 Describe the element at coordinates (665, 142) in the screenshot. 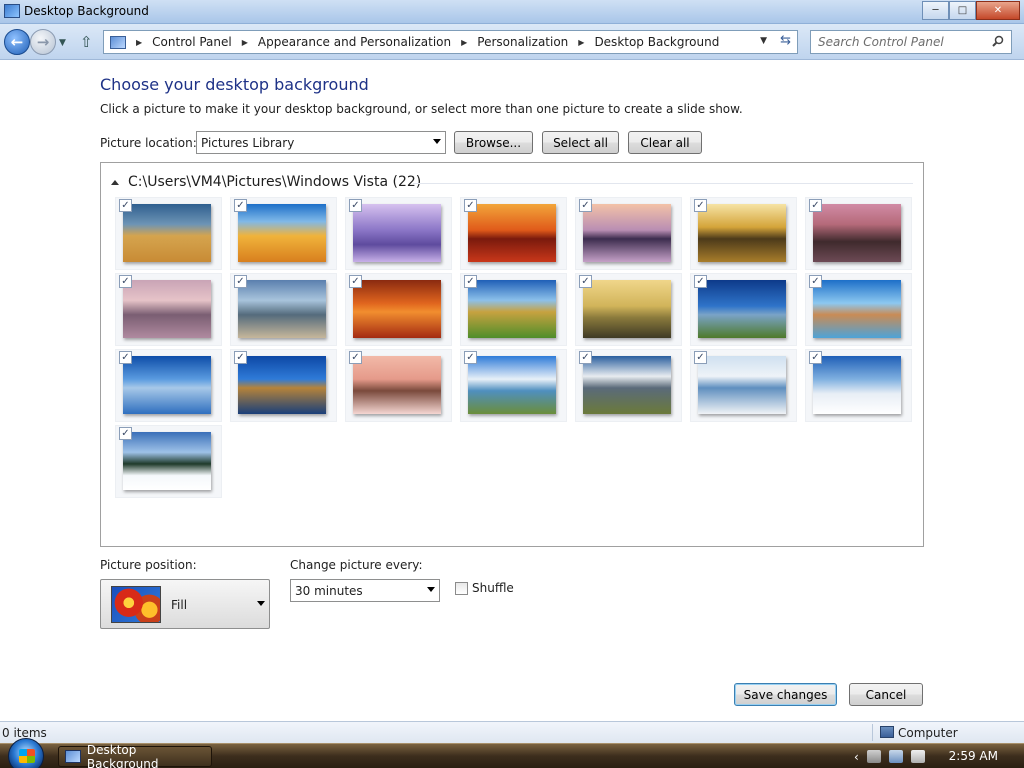

I see `clear-all-button: Clear all` at that location.